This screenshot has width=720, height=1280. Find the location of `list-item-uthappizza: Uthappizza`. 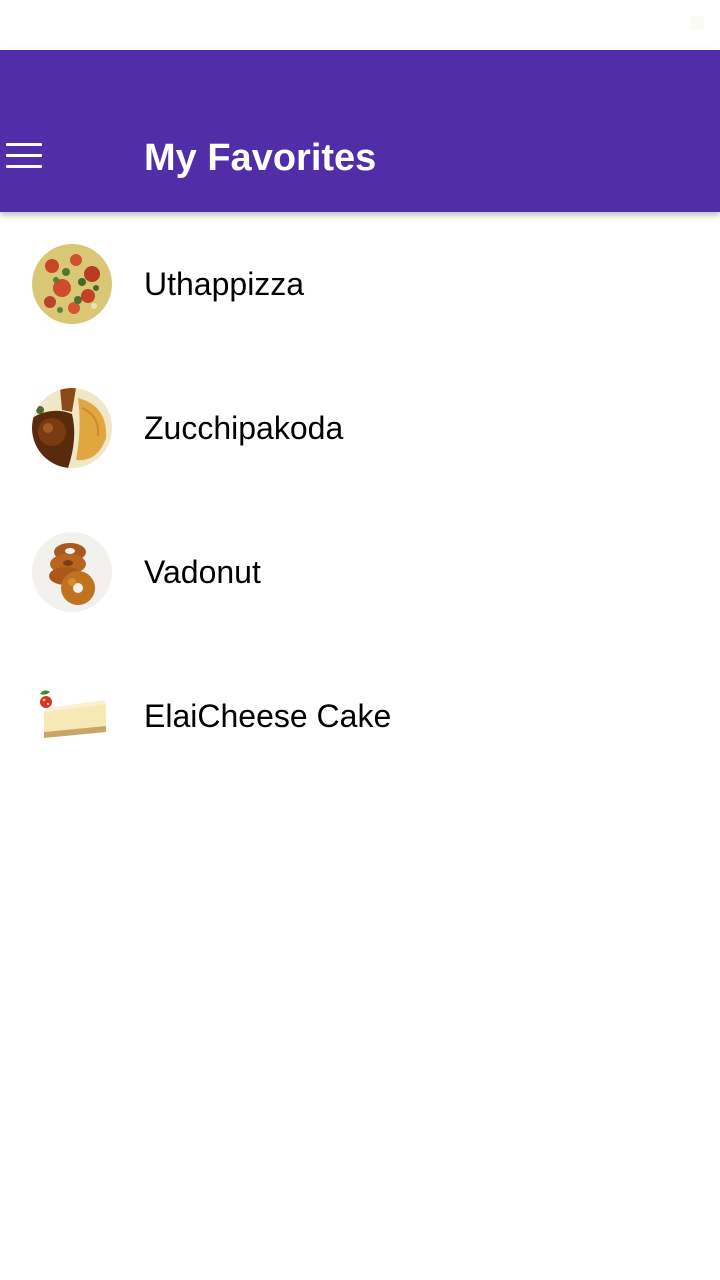

list-item-uthappizza: Uthappizza is located at coordinates (360, 284).